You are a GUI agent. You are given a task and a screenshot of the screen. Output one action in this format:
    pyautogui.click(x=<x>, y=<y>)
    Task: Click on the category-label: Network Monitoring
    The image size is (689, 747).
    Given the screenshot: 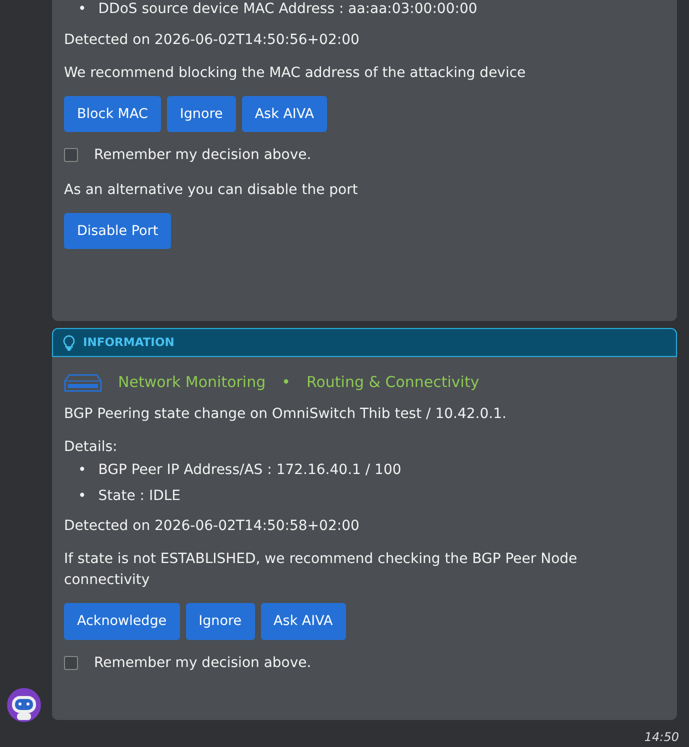 What is the action you would take?
    pyautogui.click(x=192, y=383)
    